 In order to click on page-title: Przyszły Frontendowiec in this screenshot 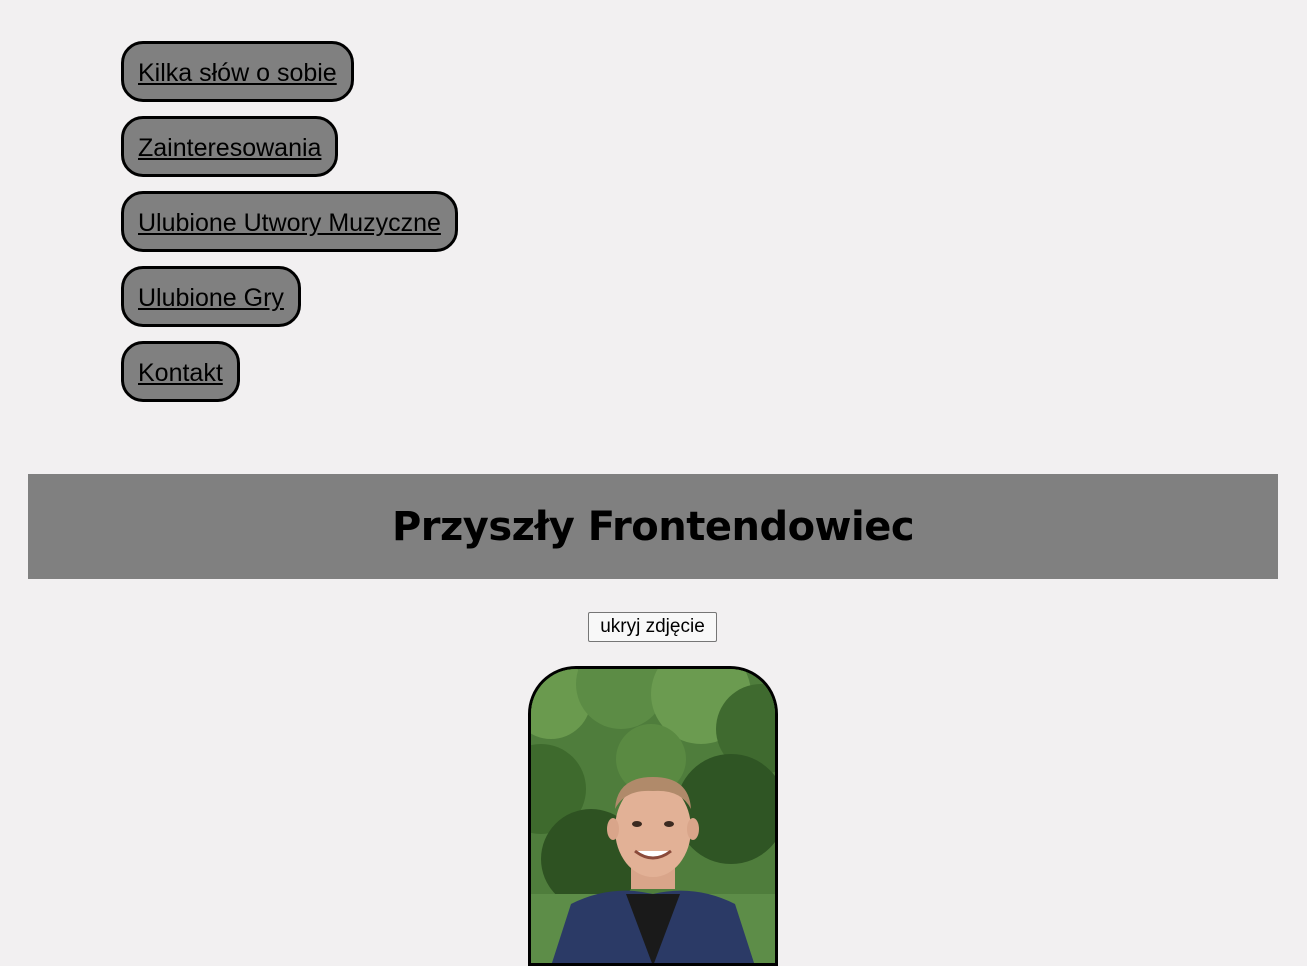, I will do `click(653, 526)`.